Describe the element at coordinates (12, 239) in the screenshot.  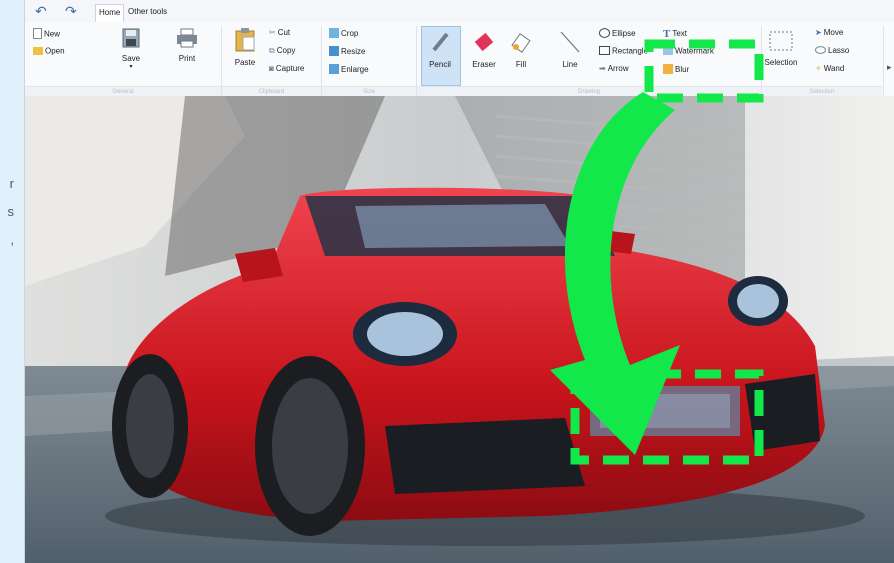
I see `side-char: ,` at that location.